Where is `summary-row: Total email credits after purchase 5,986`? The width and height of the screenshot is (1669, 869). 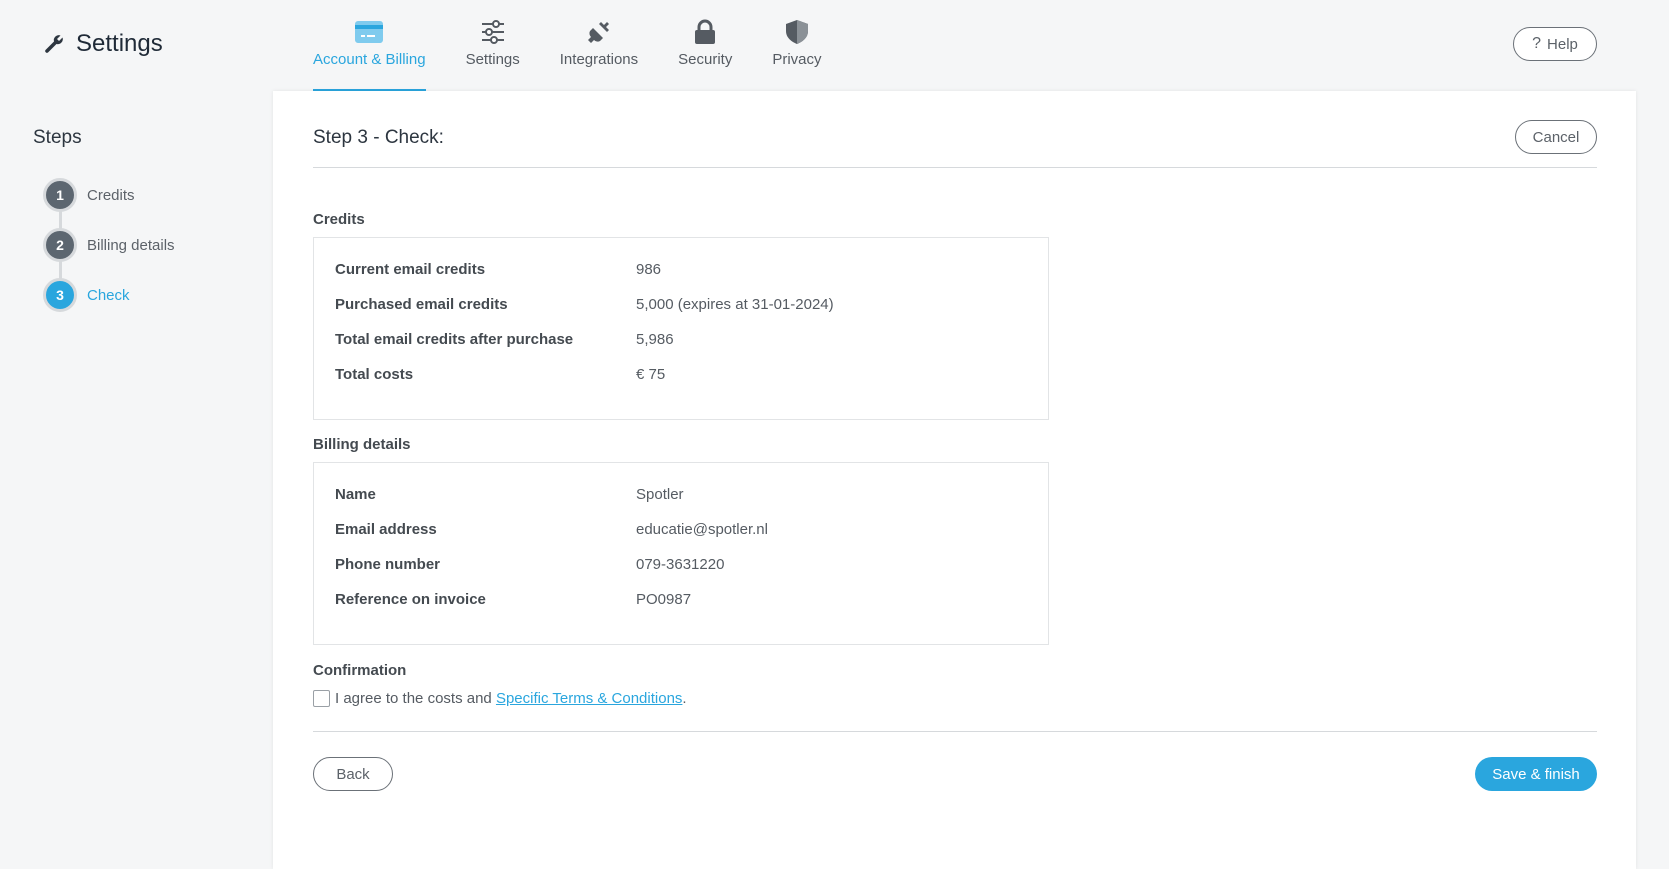
summary-row: Total email credits after purchase 5,986 is located at coordinates (504, 339).